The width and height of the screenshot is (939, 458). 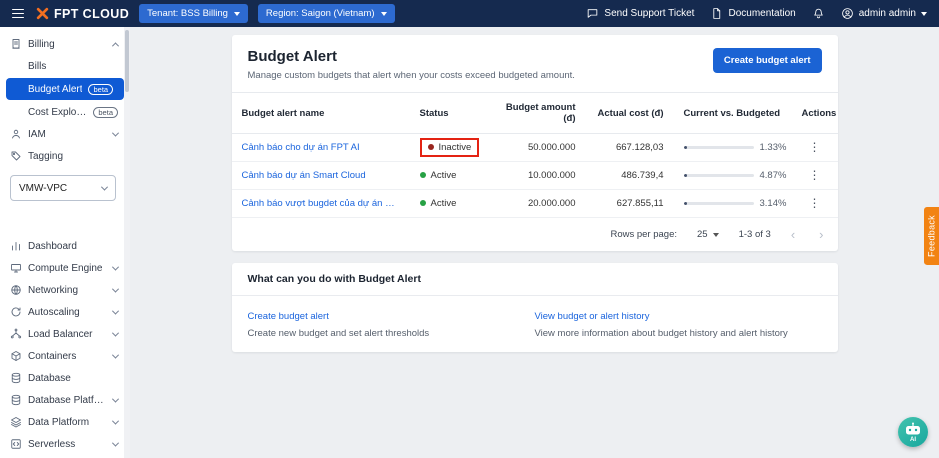 I want to click on status-badge: Inactive, so click(x=449, y=147).